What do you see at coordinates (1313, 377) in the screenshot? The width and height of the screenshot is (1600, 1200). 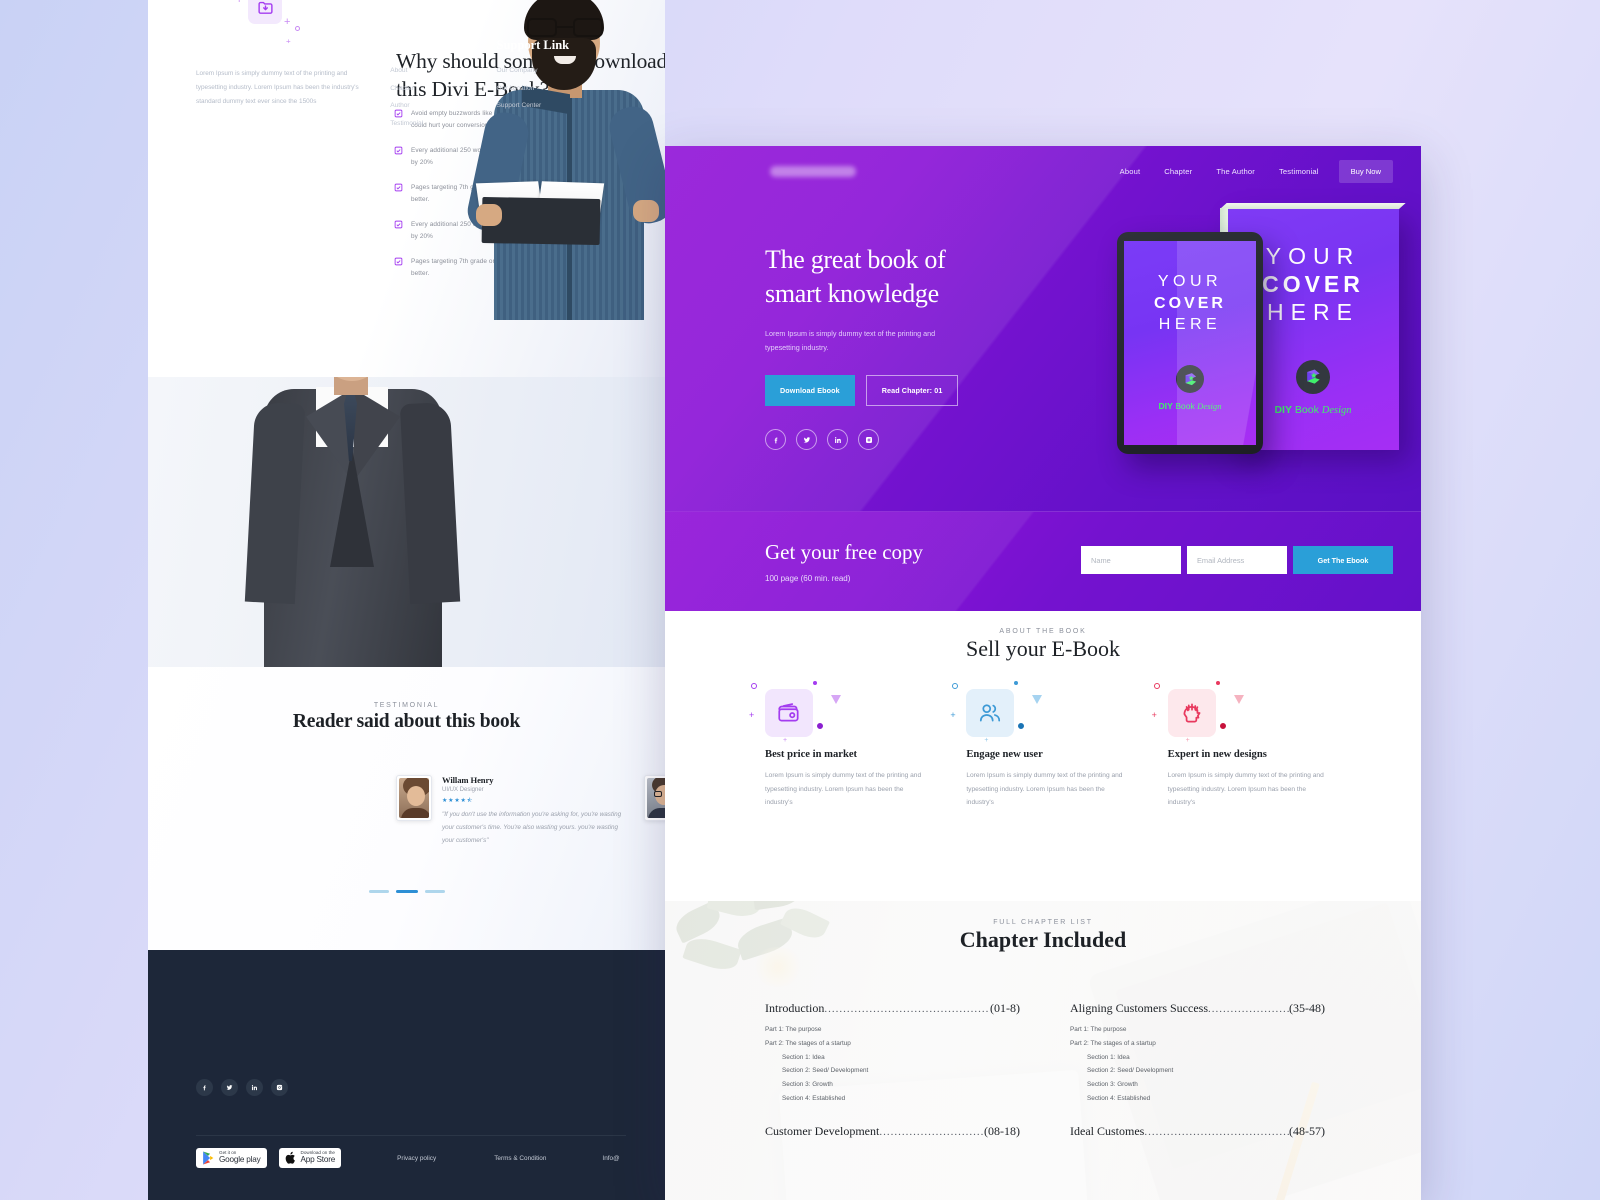 I see `diy-book-logo-icon` at bounding box center [1313, 377].